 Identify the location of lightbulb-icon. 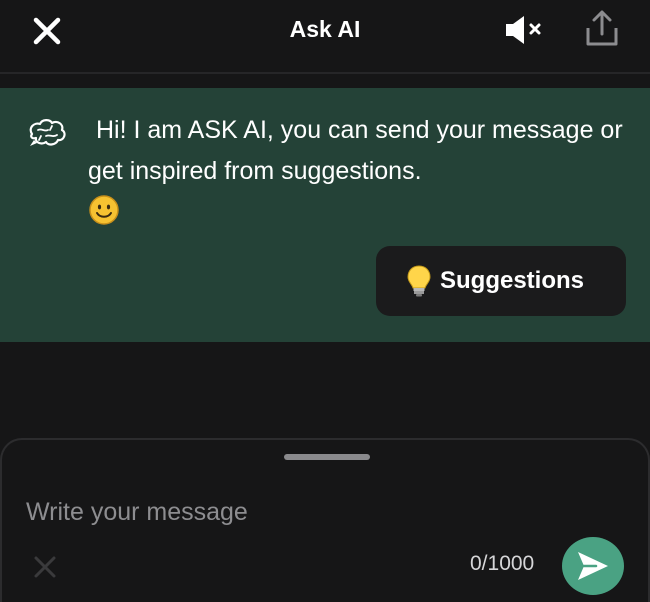
(419, 281).